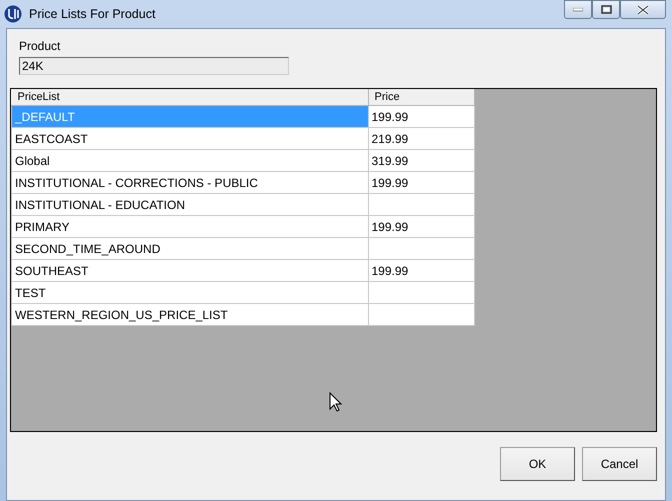 This screenshot has height=501, width=672. I want to click on restore-icon, so click(606, 9).